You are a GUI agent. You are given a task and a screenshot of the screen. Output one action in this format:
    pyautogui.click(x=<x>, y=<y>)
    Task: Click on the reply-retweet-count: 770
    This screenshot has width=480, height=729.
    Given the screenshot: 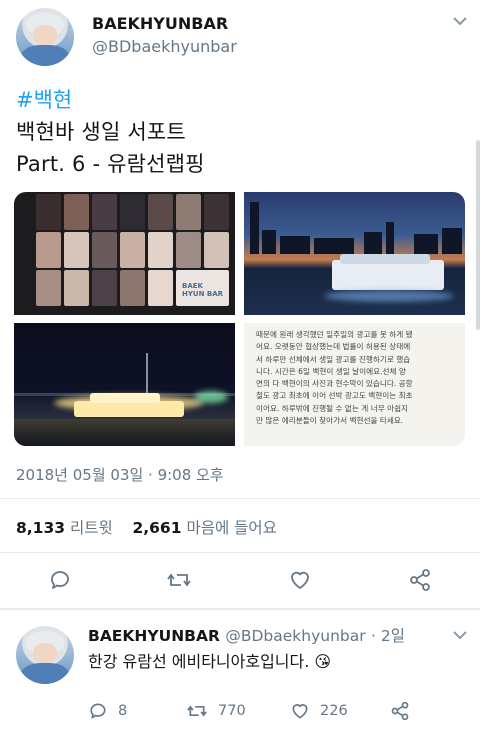 What is the action you would take?
    pyautogui.click(x=232, y=711)
    